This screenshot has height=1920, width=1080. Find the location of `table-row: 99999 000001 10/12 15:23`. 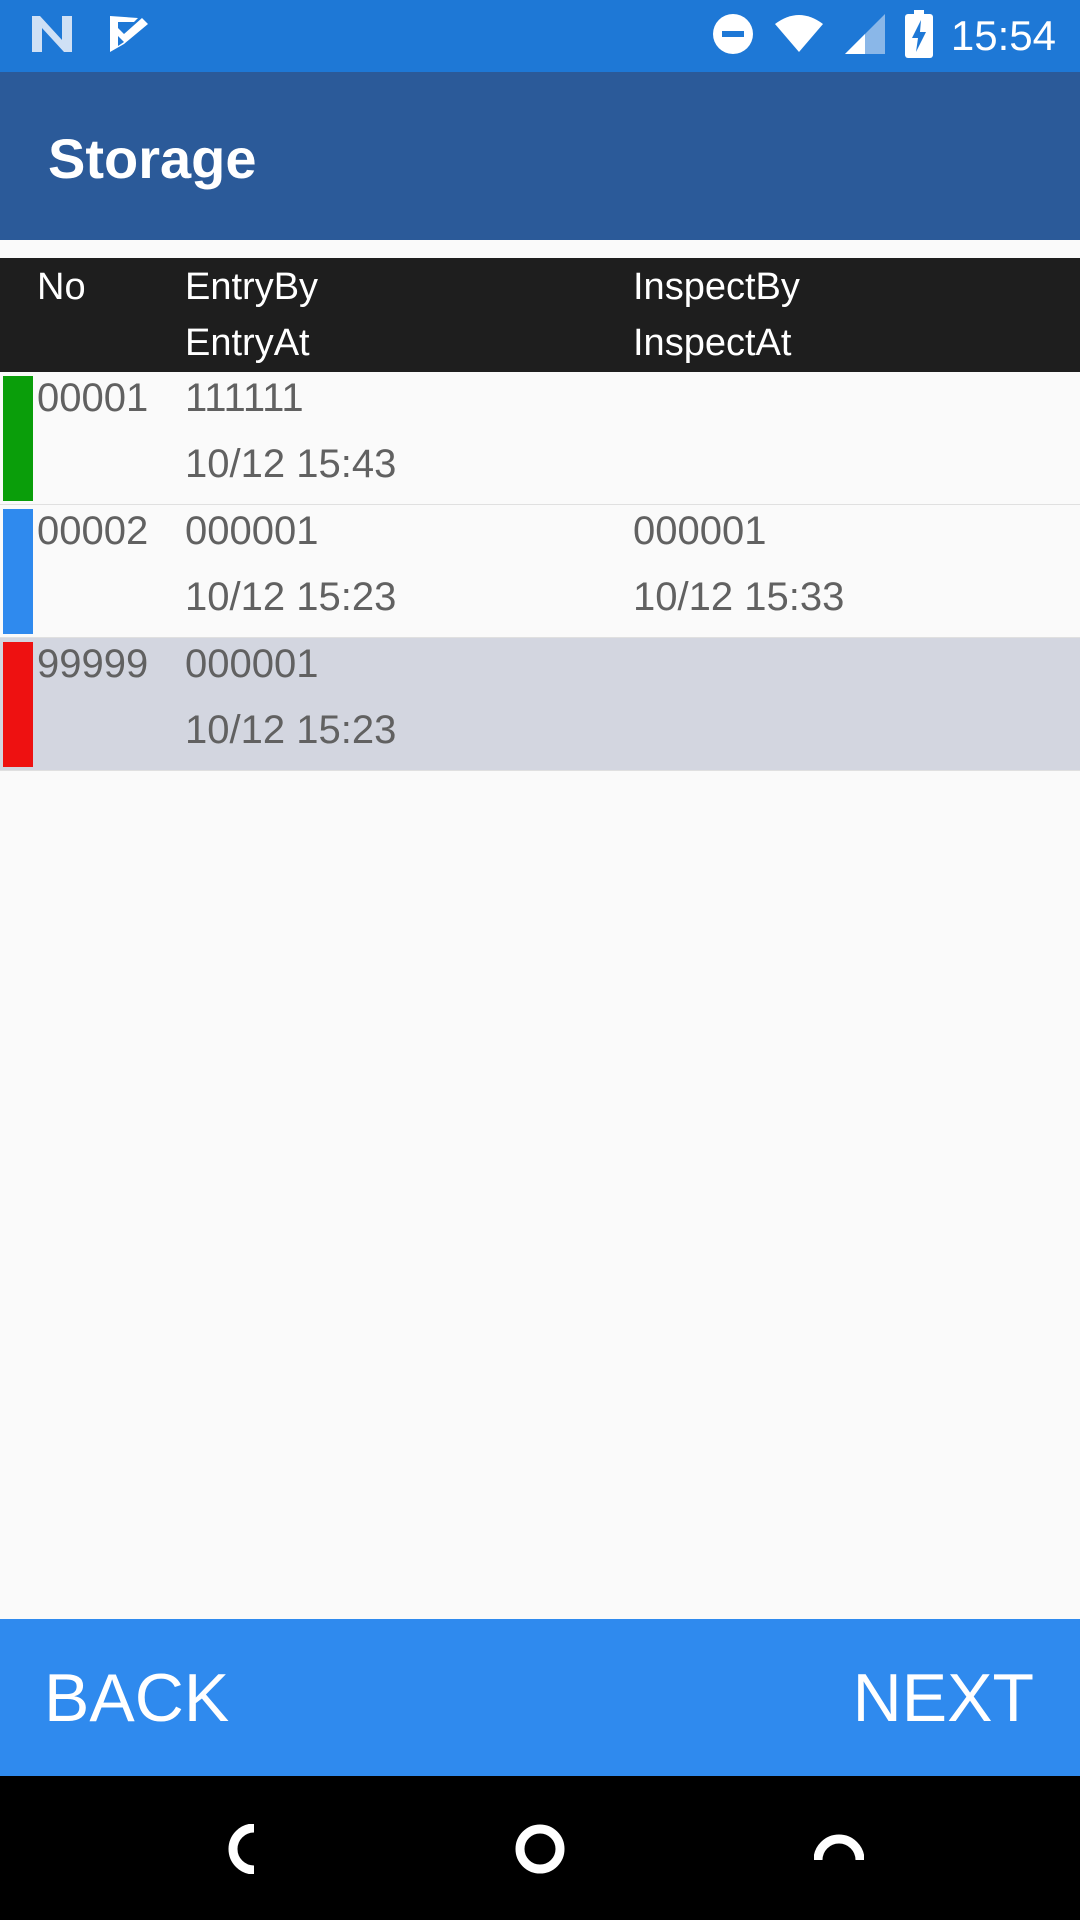

table-row: 99999 000001 10/12 15:23 is located at coordinates (540, 704).